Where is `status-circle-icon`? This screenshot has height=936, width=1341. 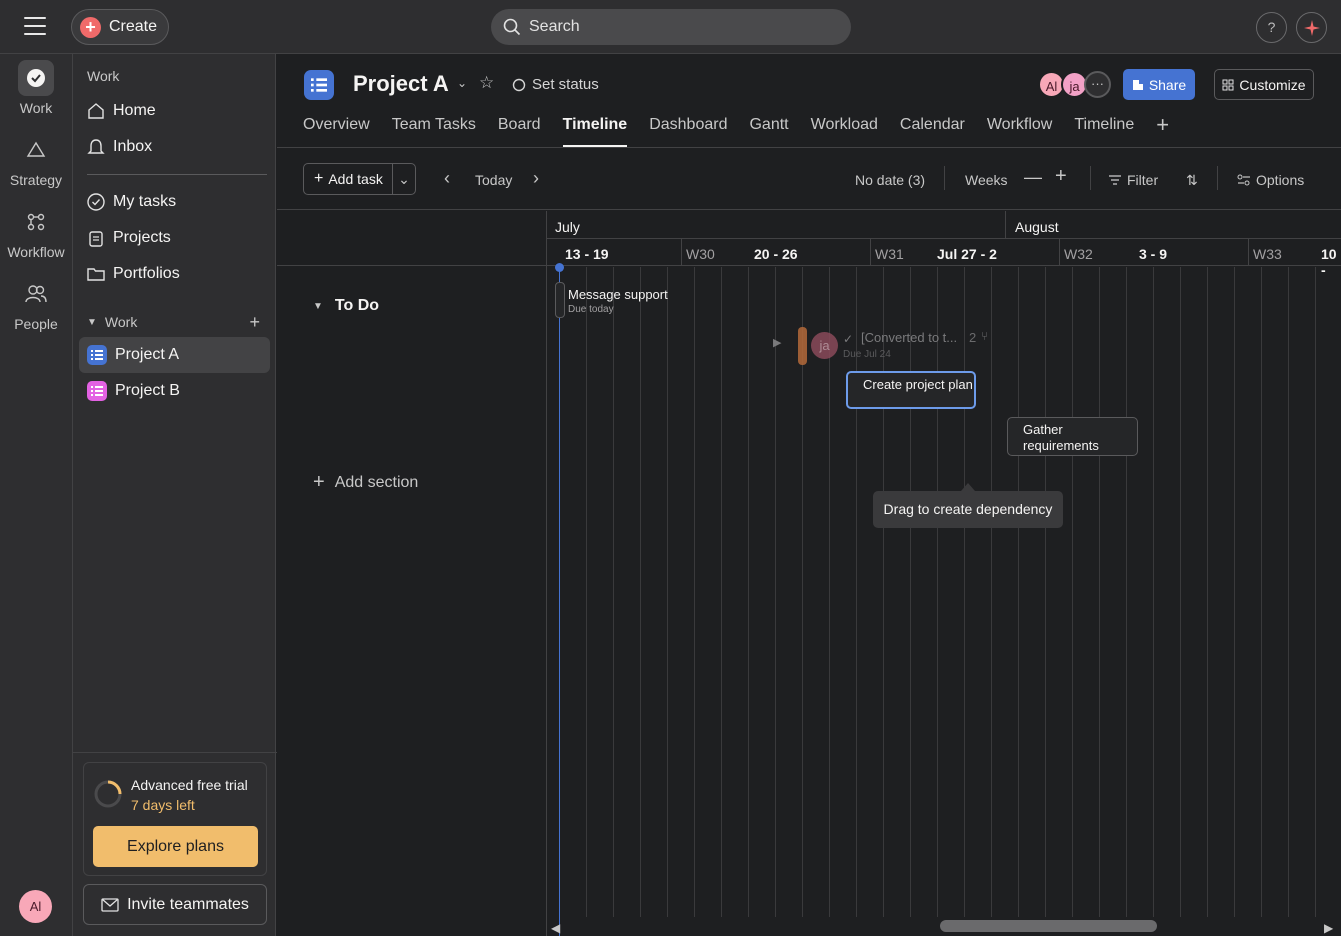 status-circle-icon is located at coordinates (519, 84).